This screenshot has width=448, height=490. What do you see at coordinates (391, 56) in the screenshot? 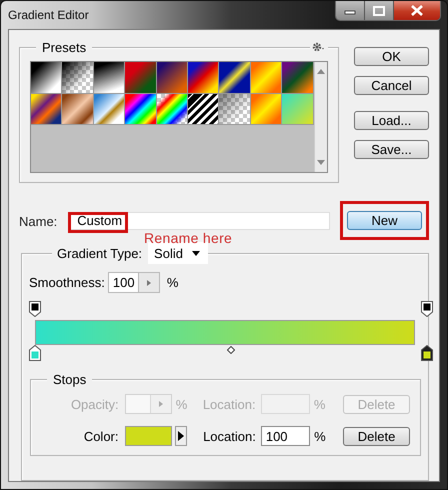
I see `dialog-button: OK` at bounding box center [391, 56].